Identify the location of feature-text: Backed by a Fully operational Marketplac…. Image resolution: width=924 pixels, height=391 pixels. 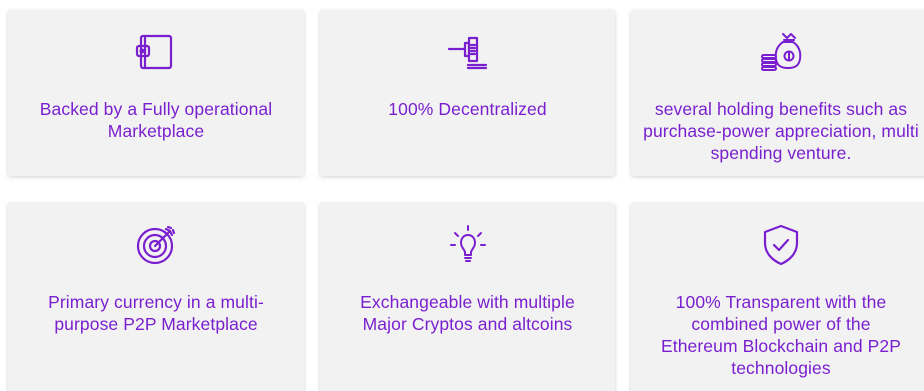
(156, 120).